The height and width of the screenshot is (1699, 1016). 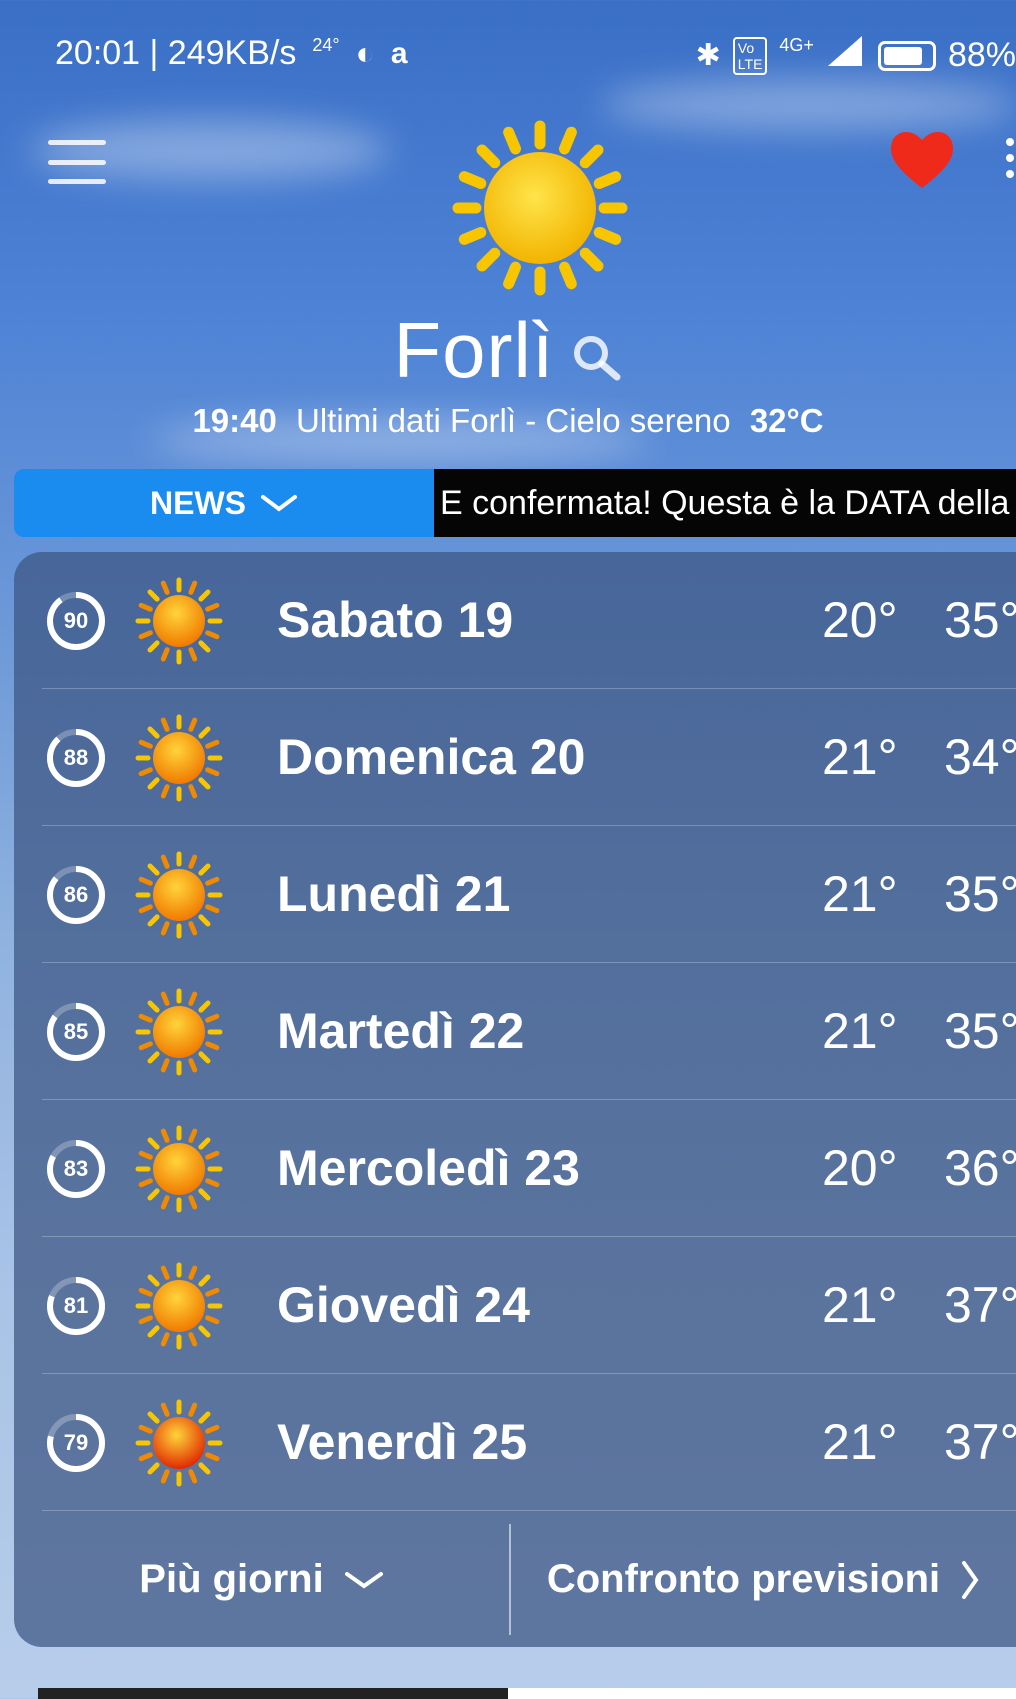 I want to click on chevron-right-icon, so click(x=970, y=1579).